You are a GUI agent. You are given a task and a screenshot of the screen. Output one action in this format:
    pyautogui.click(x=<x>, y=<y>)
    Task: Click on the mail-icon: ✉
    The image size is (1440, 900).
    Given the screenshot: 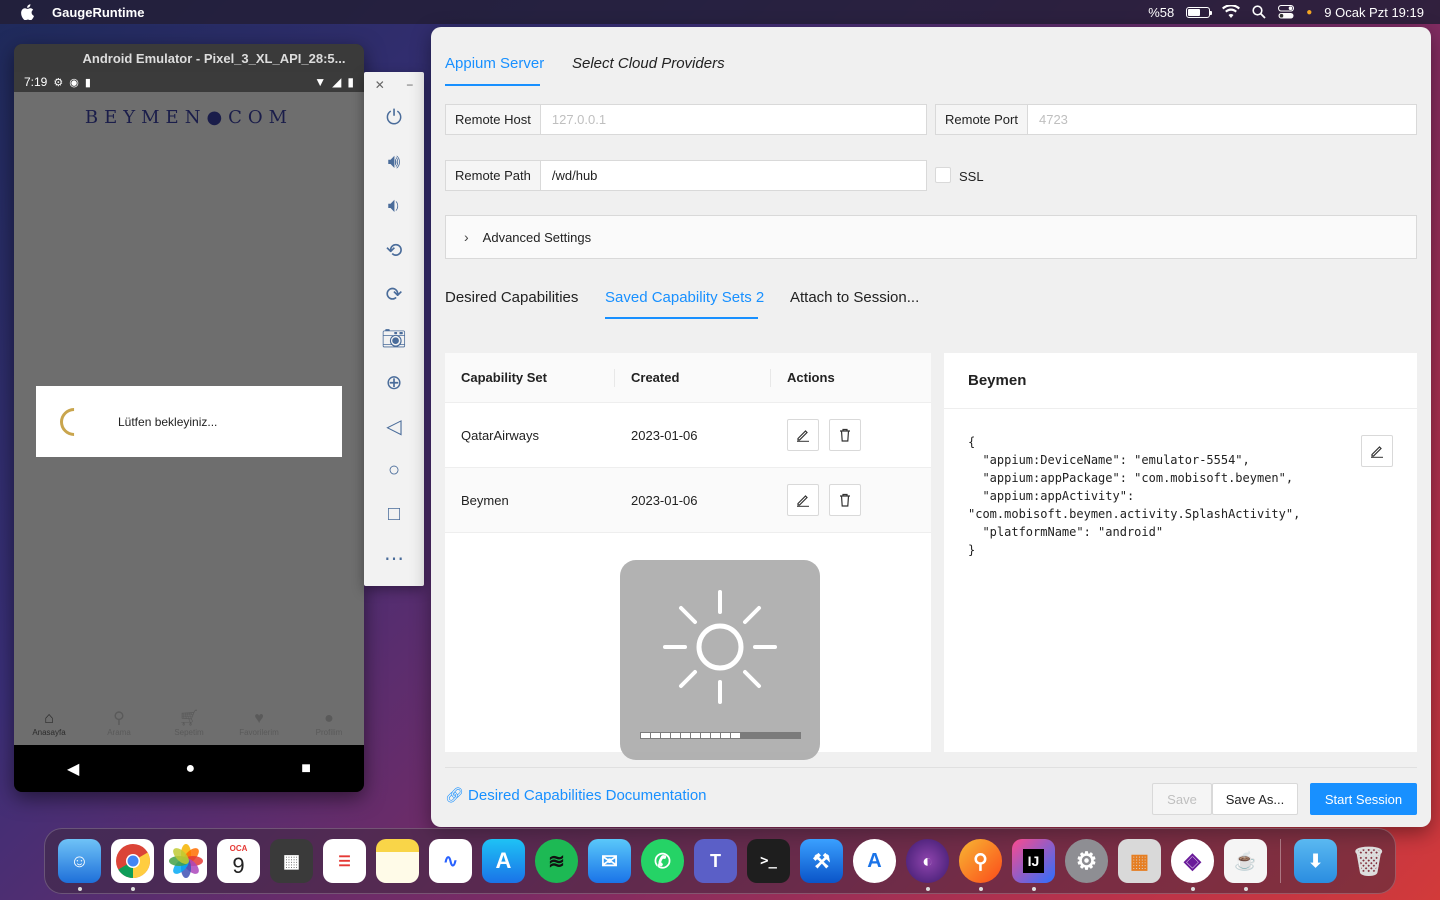 What is the action you would take?
    pyautogui.click(x=609, y=861)
    